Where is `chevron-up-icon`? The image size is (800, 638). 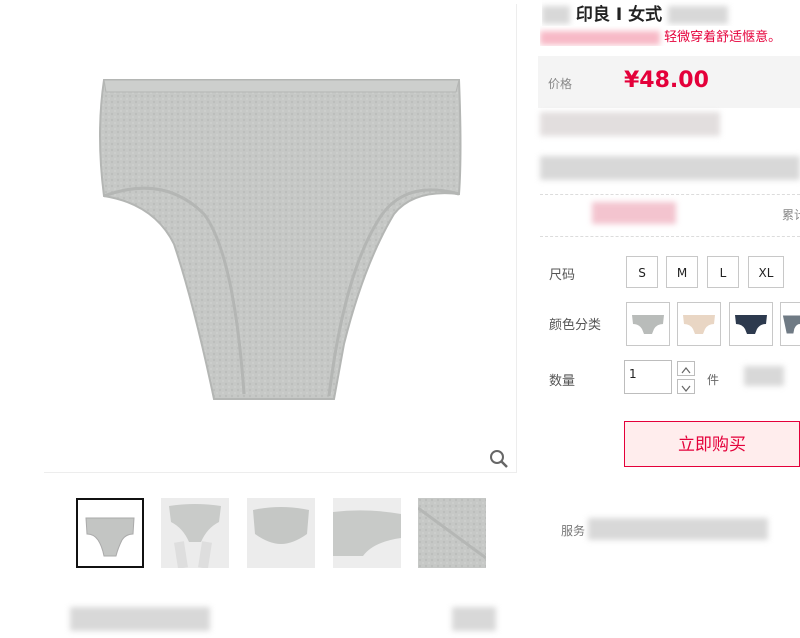 chevron-up-icon is located at coordinates (686, 368).